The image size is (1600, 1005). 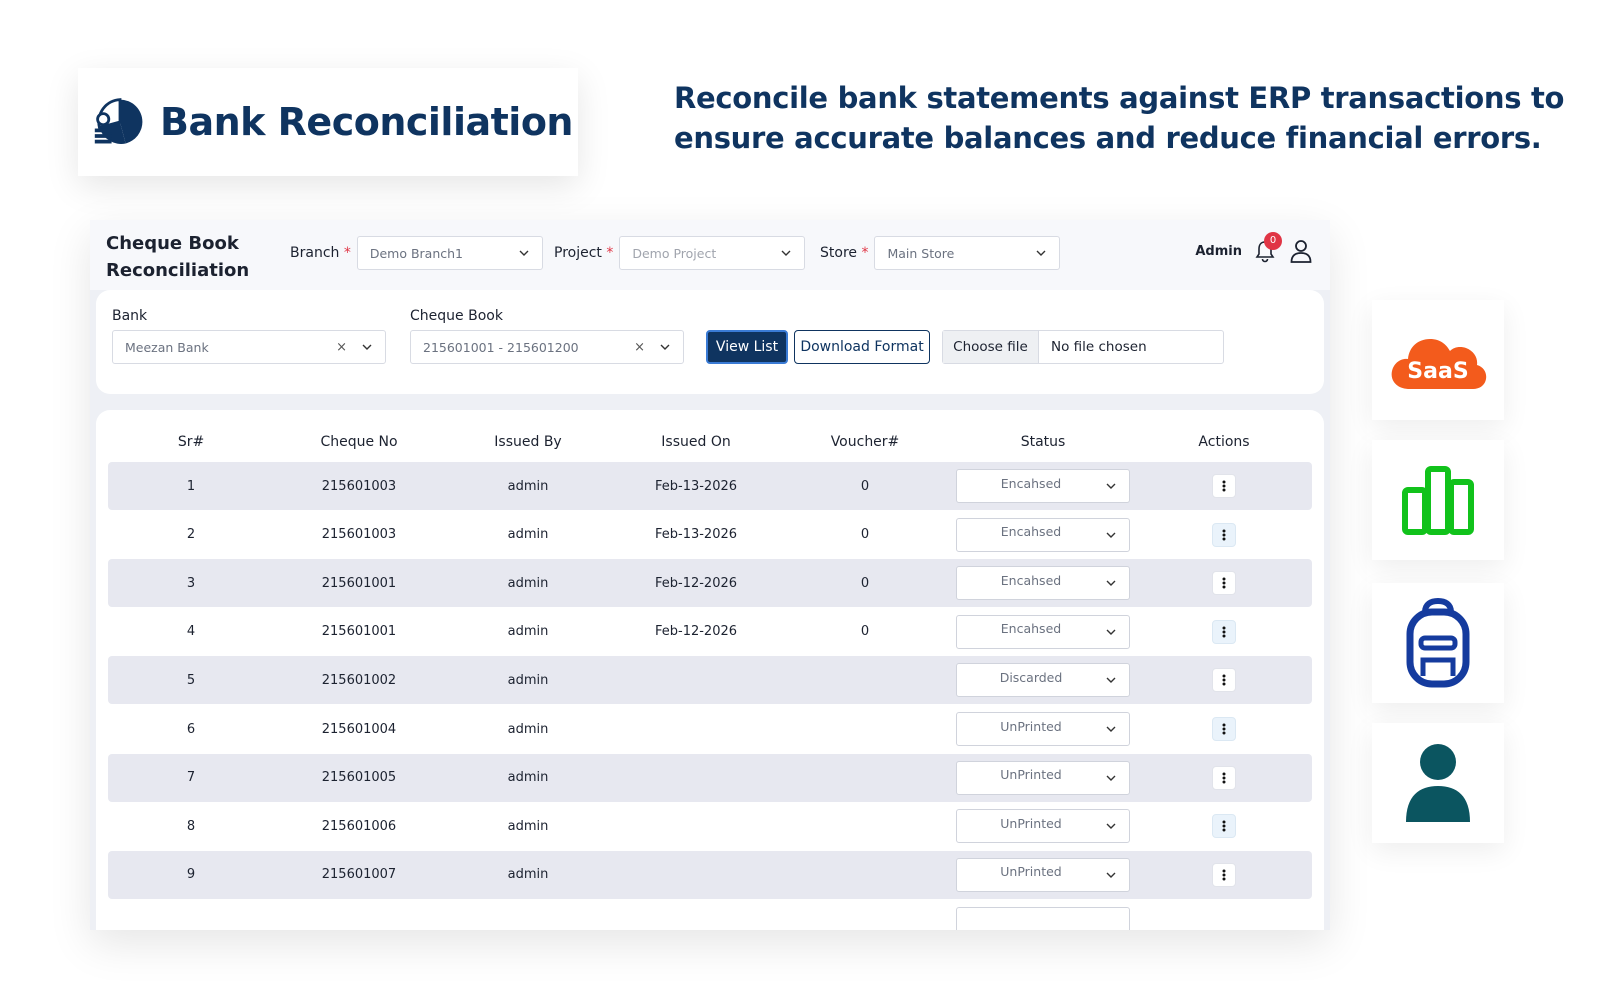 What do you see at coordinates (710, 874) in the screenshot?
I see `table-row: 9 215601007 admin UnPrinted` at bounding box center [710, 874].